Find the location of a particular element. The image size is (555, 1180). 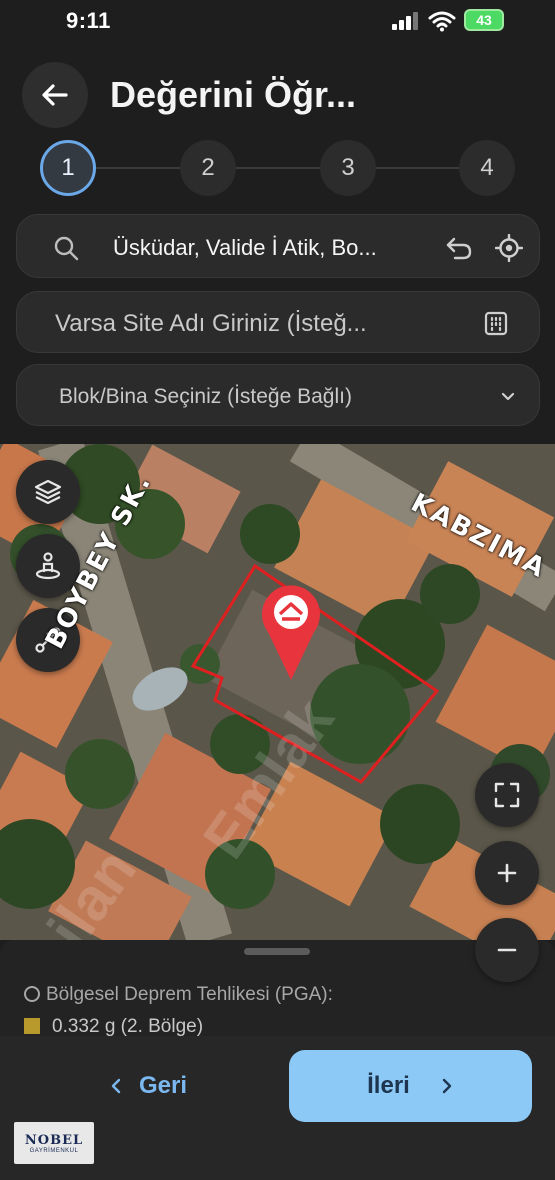

block-select-placeholder: Blok/Bina Seçiniz (İsteğe Bağlı) is located at coordinates (205, 396).